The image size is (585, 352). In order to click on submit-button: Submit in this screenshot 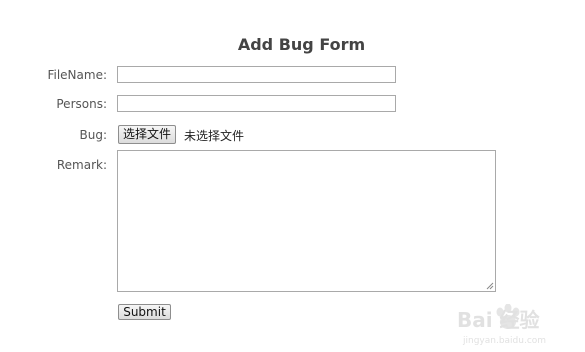, I will do `click(144, 312)`.